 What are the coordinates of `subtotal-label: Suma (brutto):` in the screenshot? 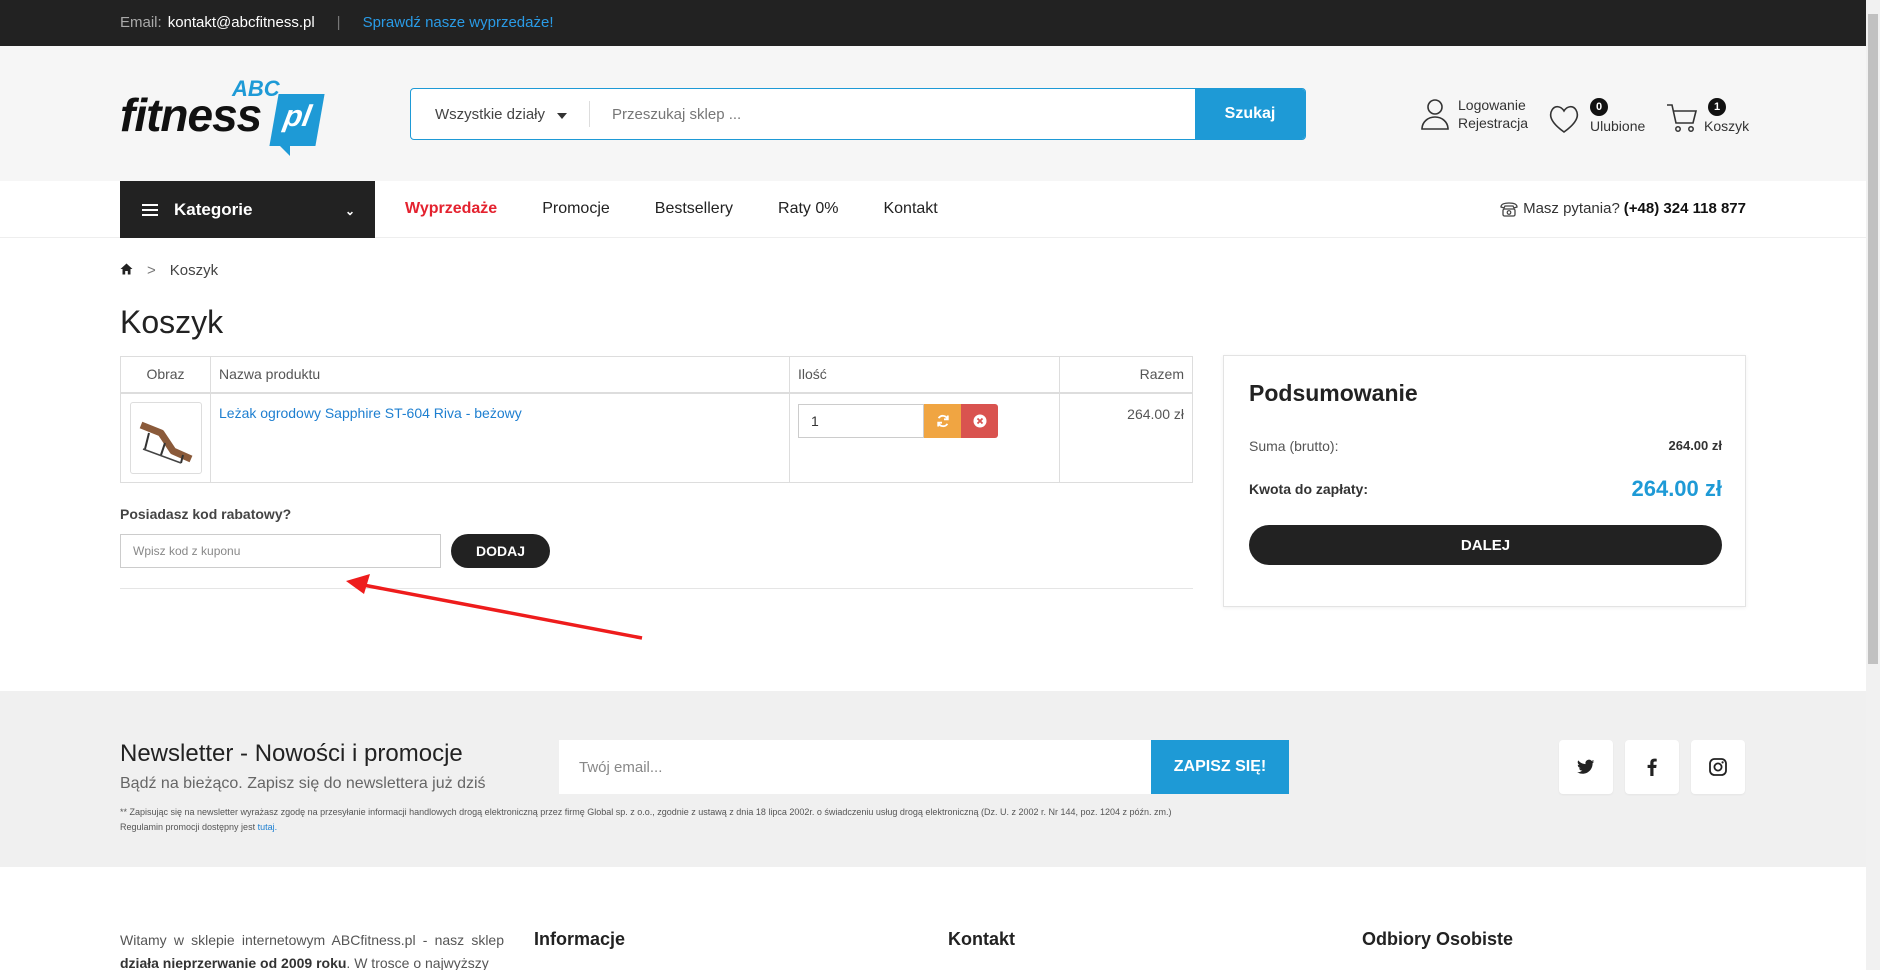 It's located at (1294, 446).